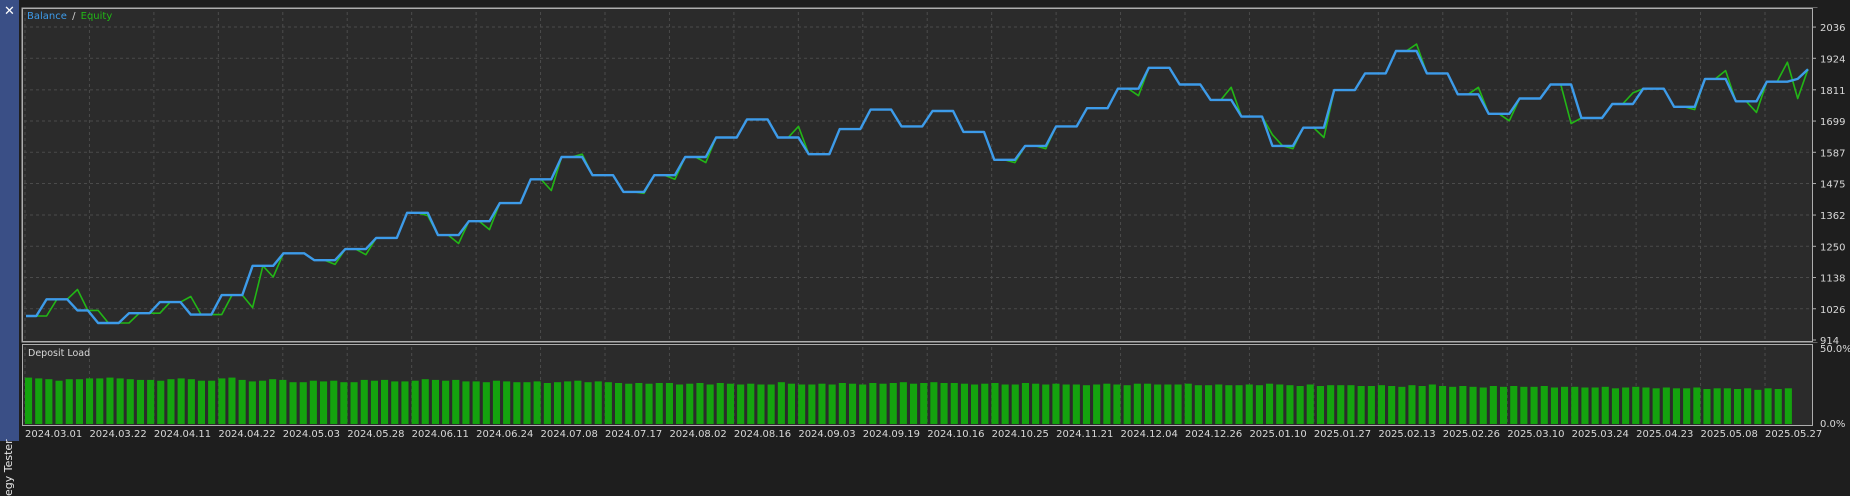 The width and height of the screenshot is (1850, 496). Describe the element at coordinates (53, 434) in the screenshot. I see `x-tick-label: 2024.03.01` at that location.